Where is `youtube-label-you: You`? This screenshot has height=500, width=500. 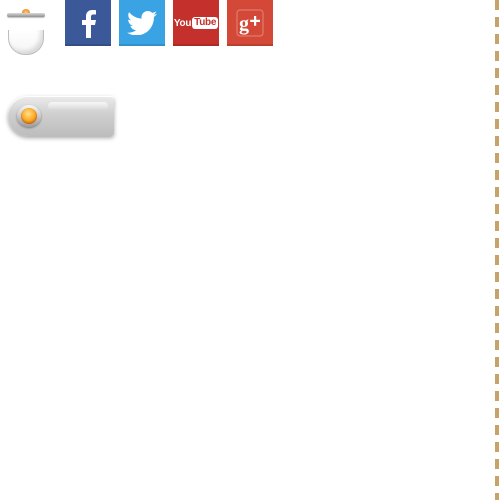
youtube-label-you: You is located at coordinates (182, 23).